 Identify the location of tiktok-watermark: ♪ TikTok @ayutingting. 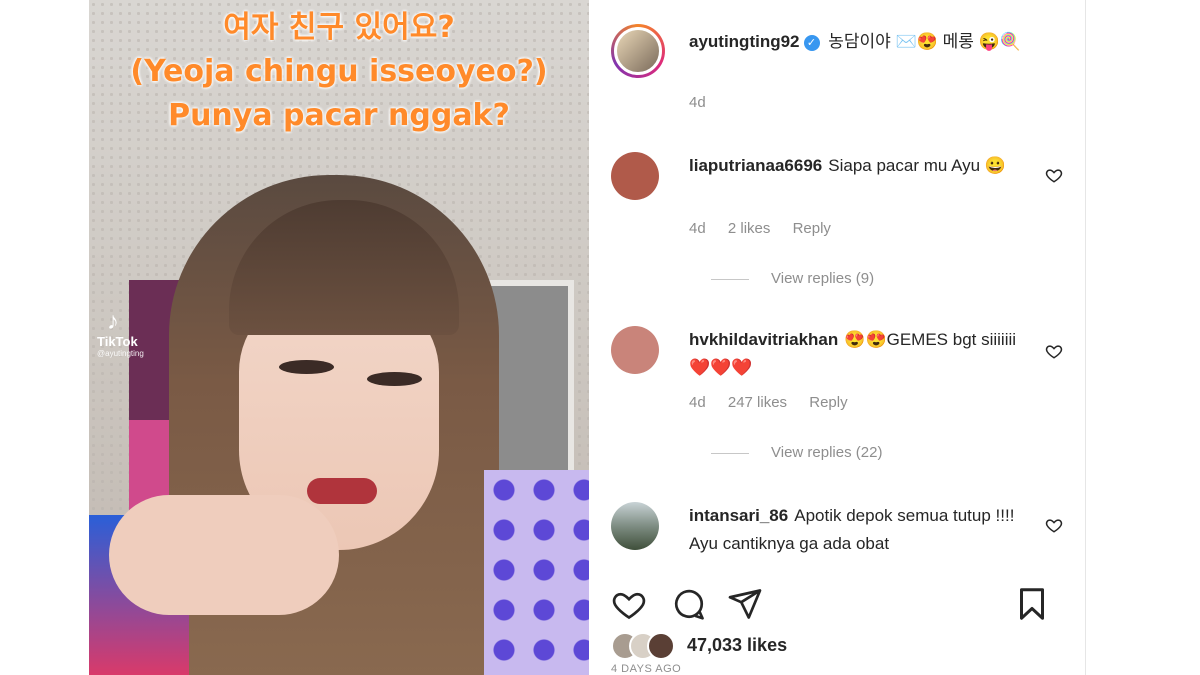
(120, 333).